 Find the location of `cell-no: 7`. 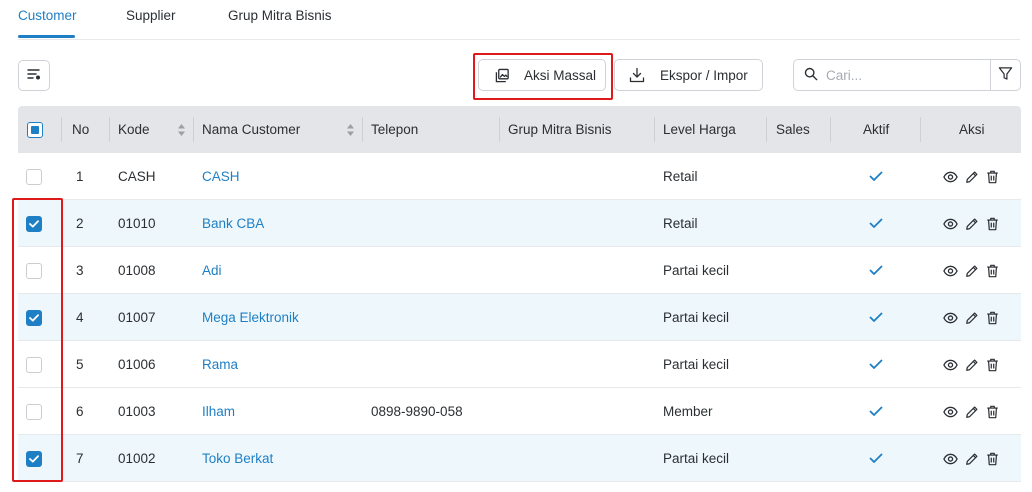

cell-no: 7 is located at coordinates (80, 458).